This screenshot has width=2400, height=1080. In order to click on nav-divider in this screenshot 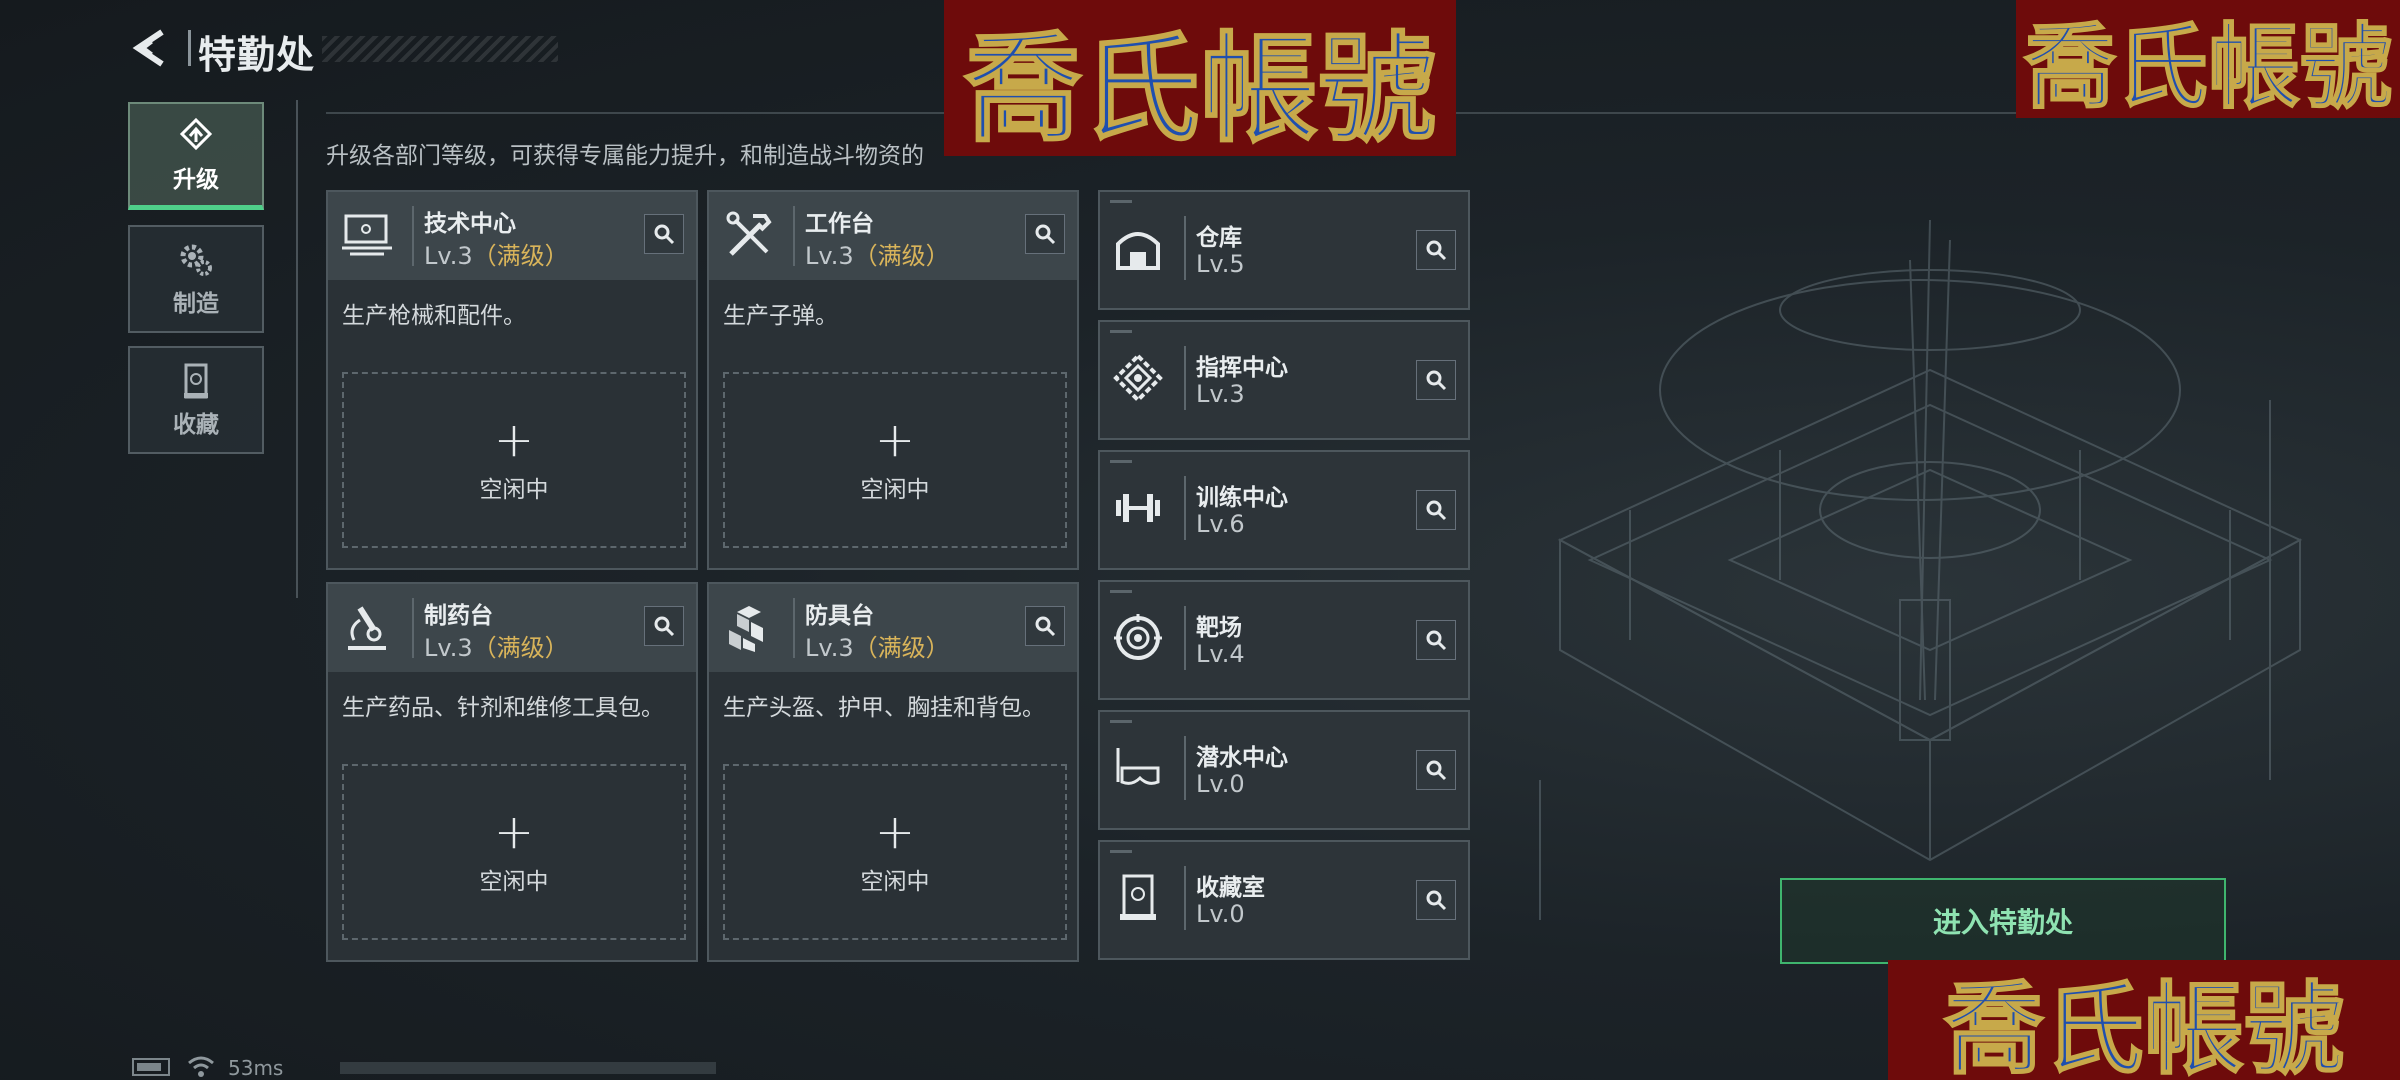, I will do `click(297, 349)`.